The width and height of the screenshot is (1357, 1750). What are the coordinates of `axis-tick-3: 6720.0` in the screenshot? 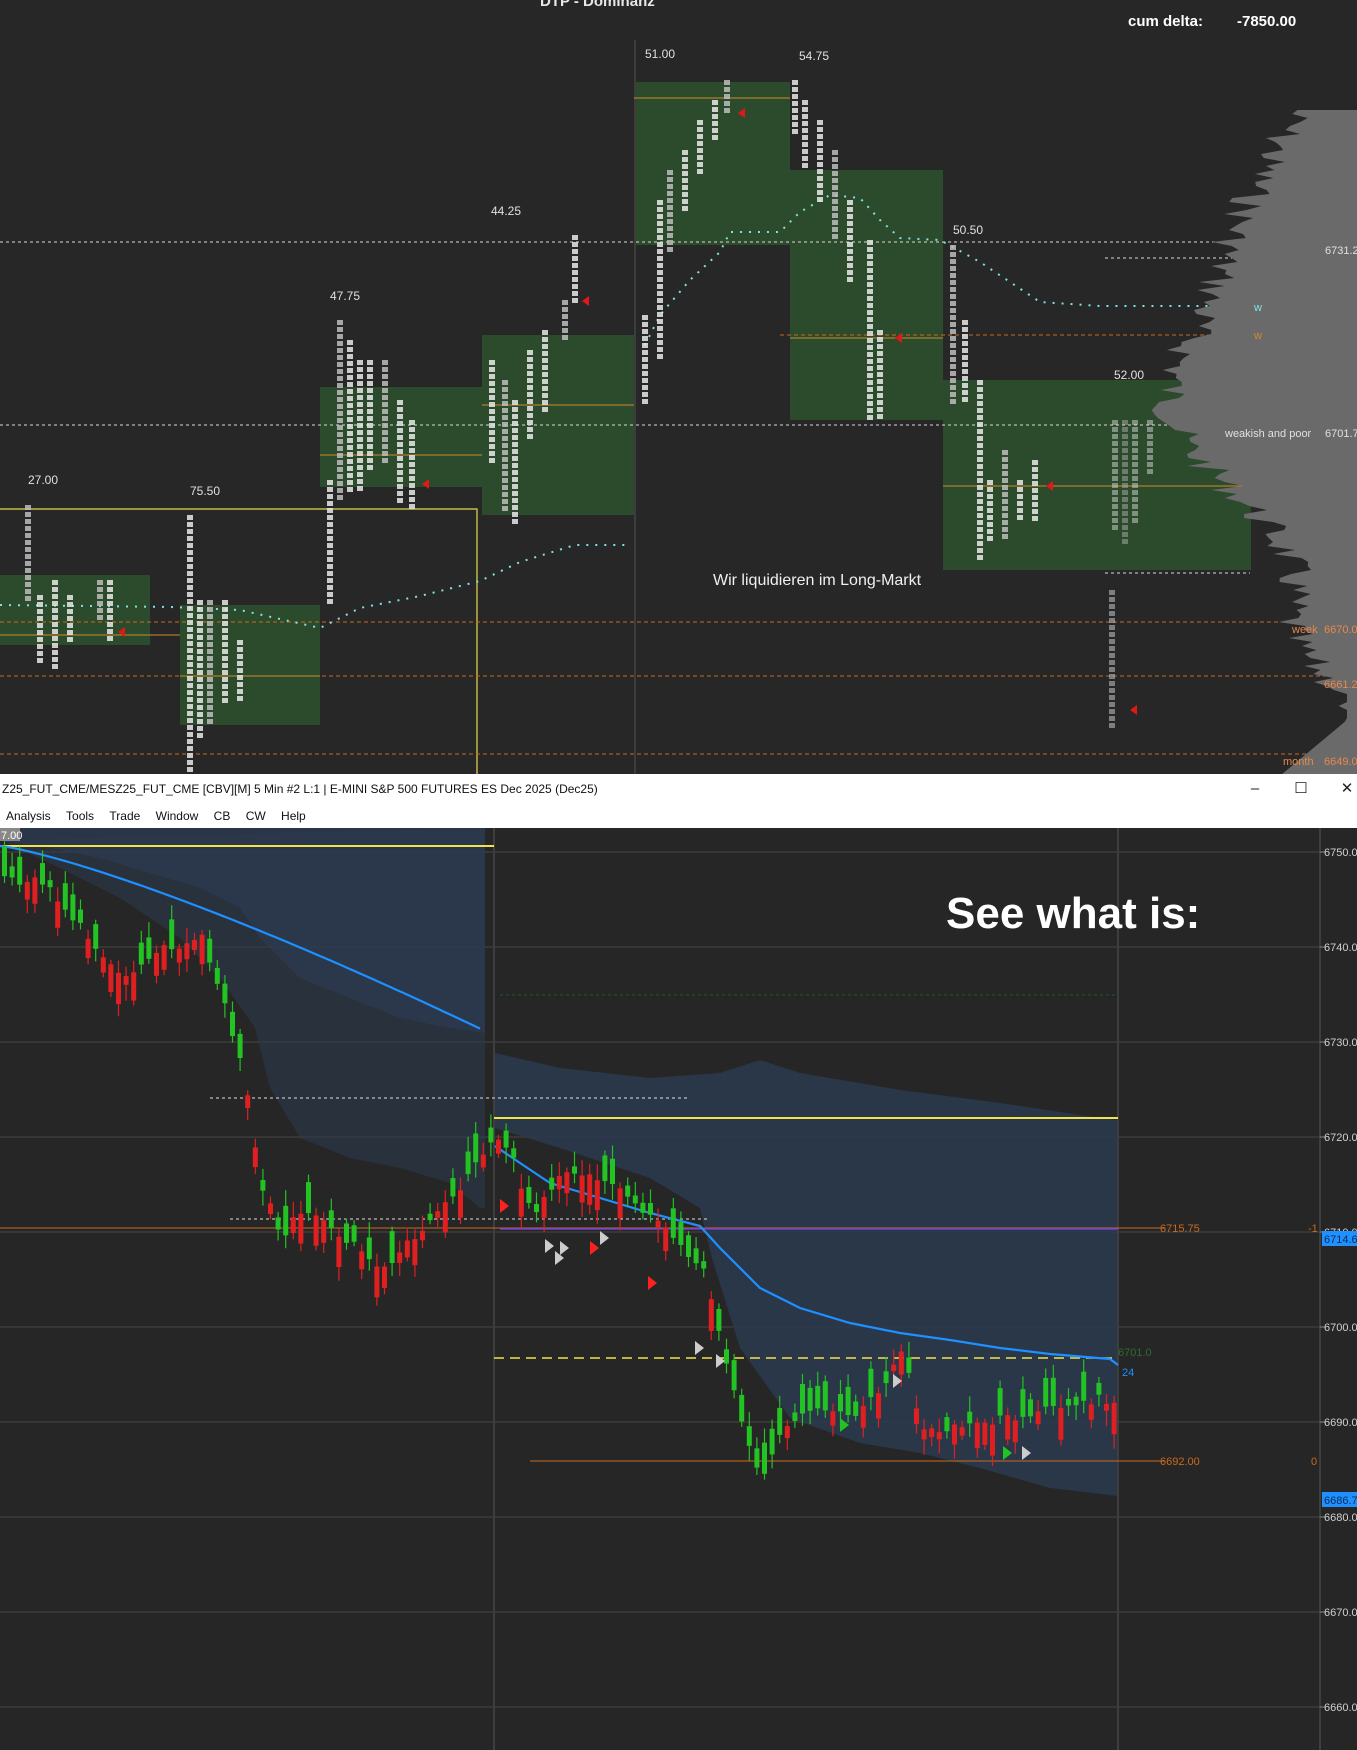 It's located at (1340, 1138).